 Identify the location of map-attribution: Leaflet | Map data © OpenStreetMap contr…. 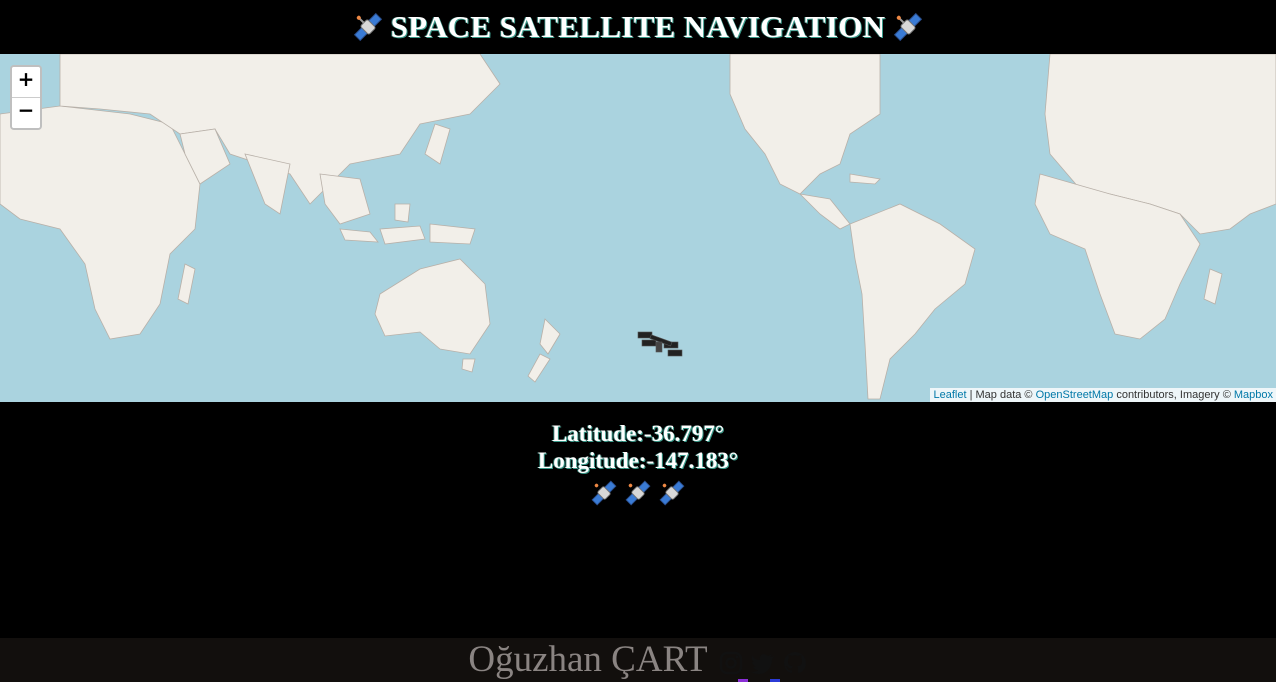
(1102, 395).